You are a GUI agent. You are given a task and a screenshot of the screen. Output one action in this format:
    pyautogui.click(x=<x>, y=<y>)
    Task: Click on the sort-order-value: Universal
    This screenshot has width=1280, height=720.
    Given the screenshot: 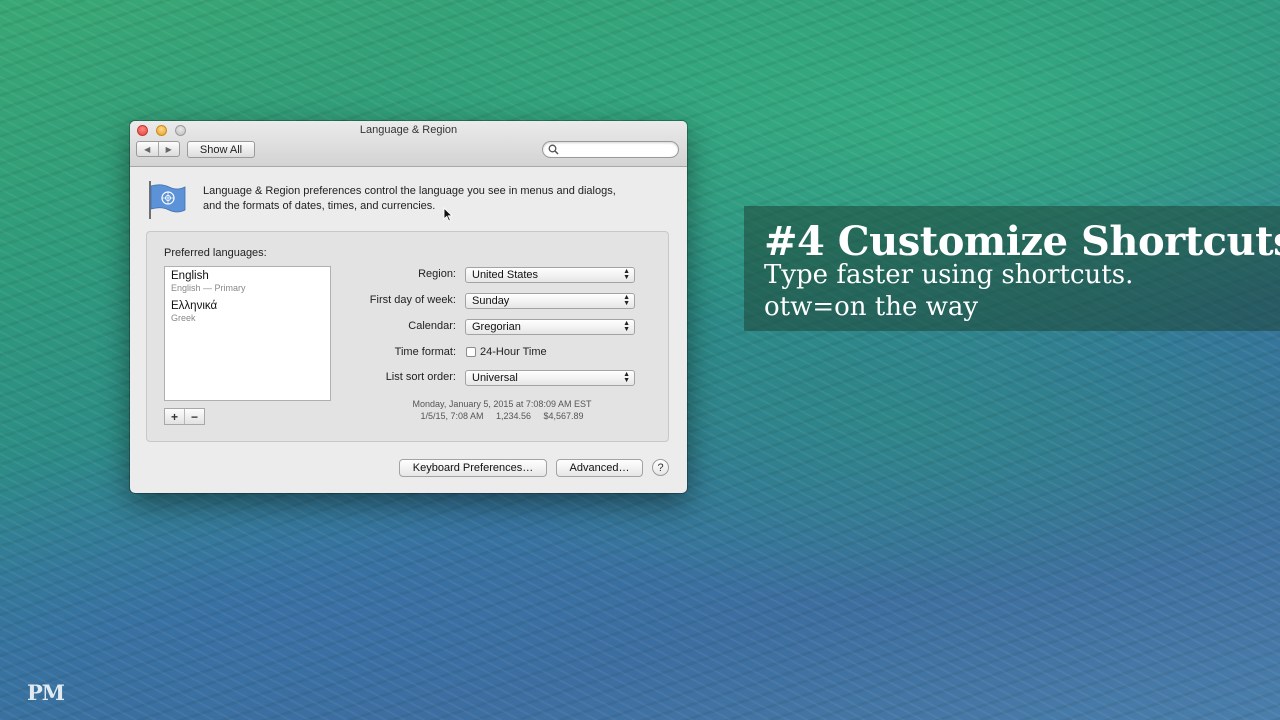 What is the action you would take?
    pyautogui.click(x=495, y=378)
    